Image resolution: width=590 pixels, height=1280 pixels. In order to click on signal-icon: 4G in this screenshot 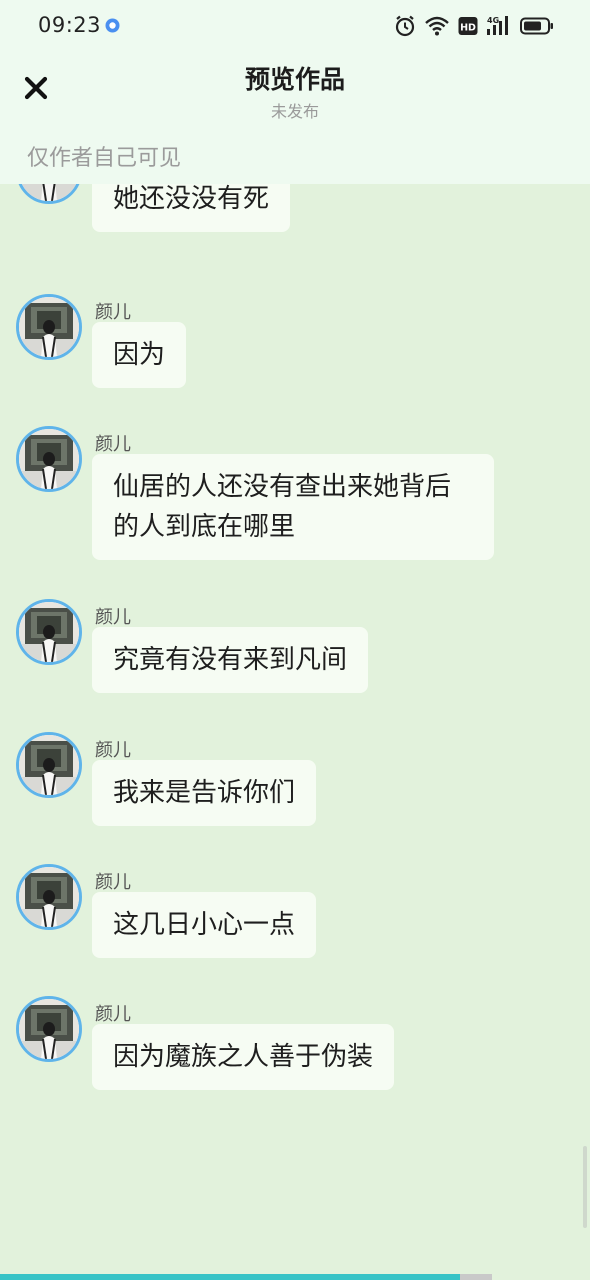, I will do `click(499, 26)`.